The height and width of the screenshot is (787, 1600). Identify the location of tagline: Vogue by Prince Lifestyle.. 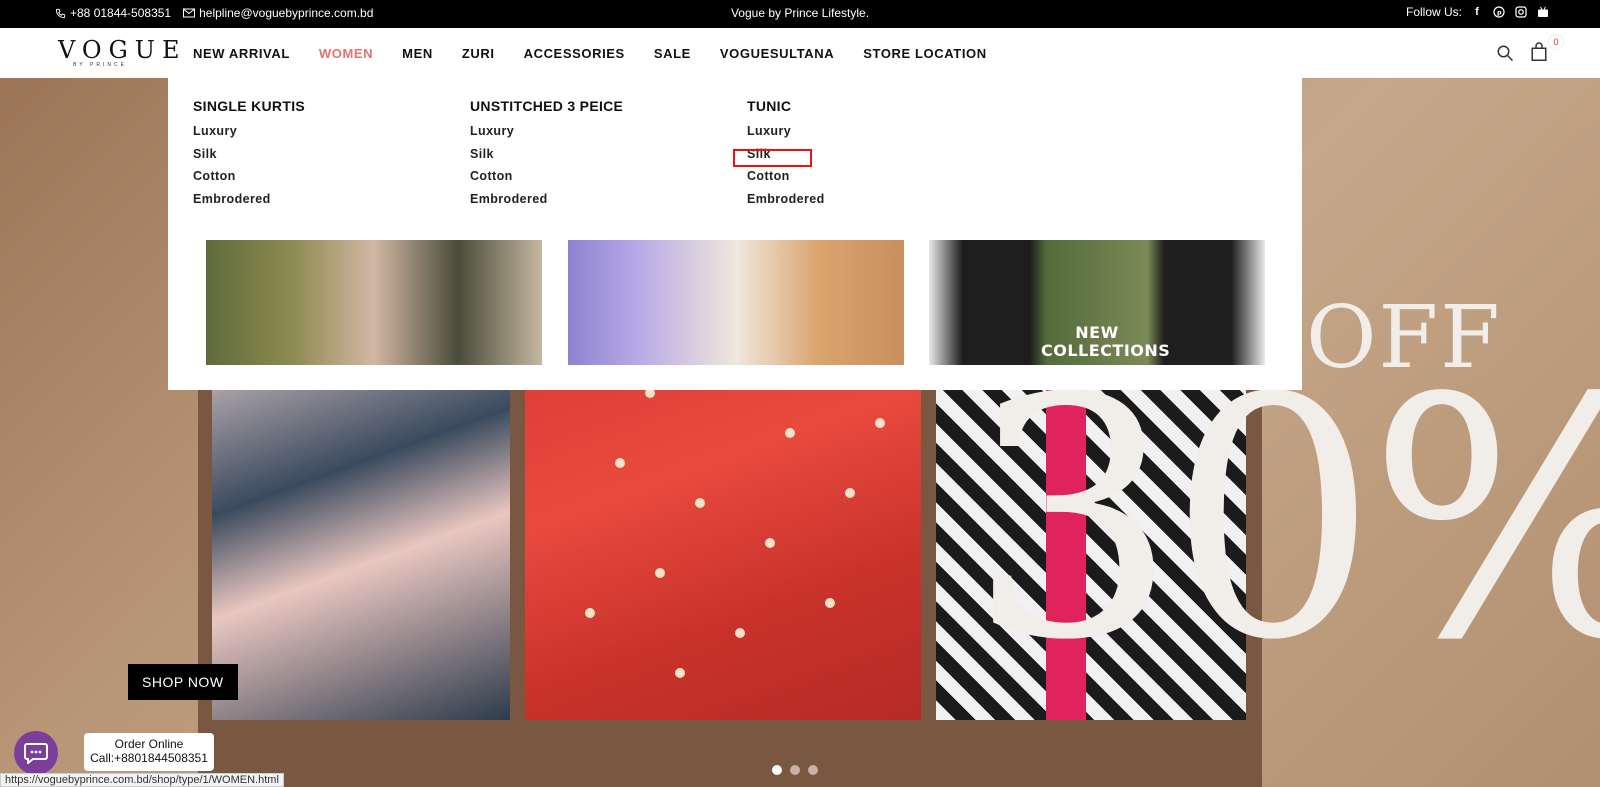
(800, 13).